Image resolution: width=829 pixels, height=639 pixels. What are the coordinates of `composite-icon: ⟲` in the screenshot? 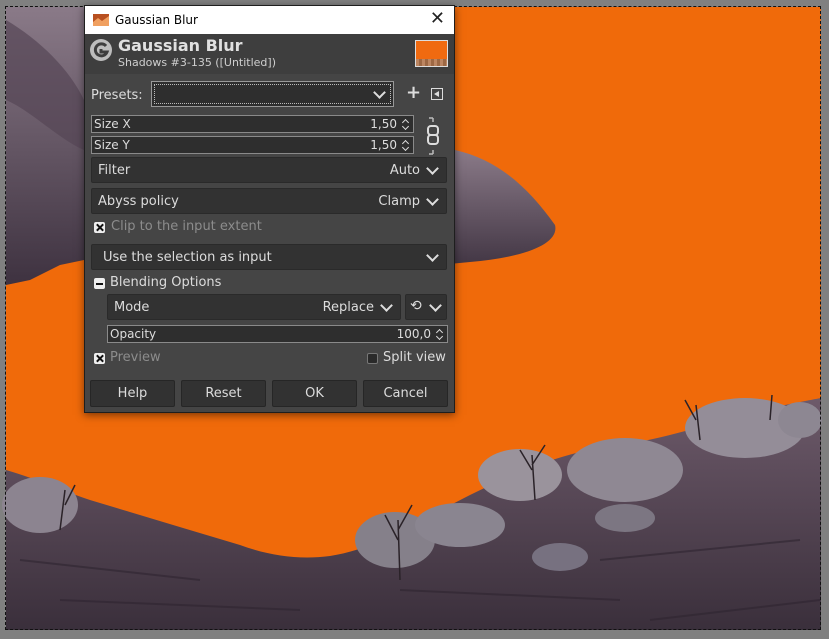 It's located at (416, 306).